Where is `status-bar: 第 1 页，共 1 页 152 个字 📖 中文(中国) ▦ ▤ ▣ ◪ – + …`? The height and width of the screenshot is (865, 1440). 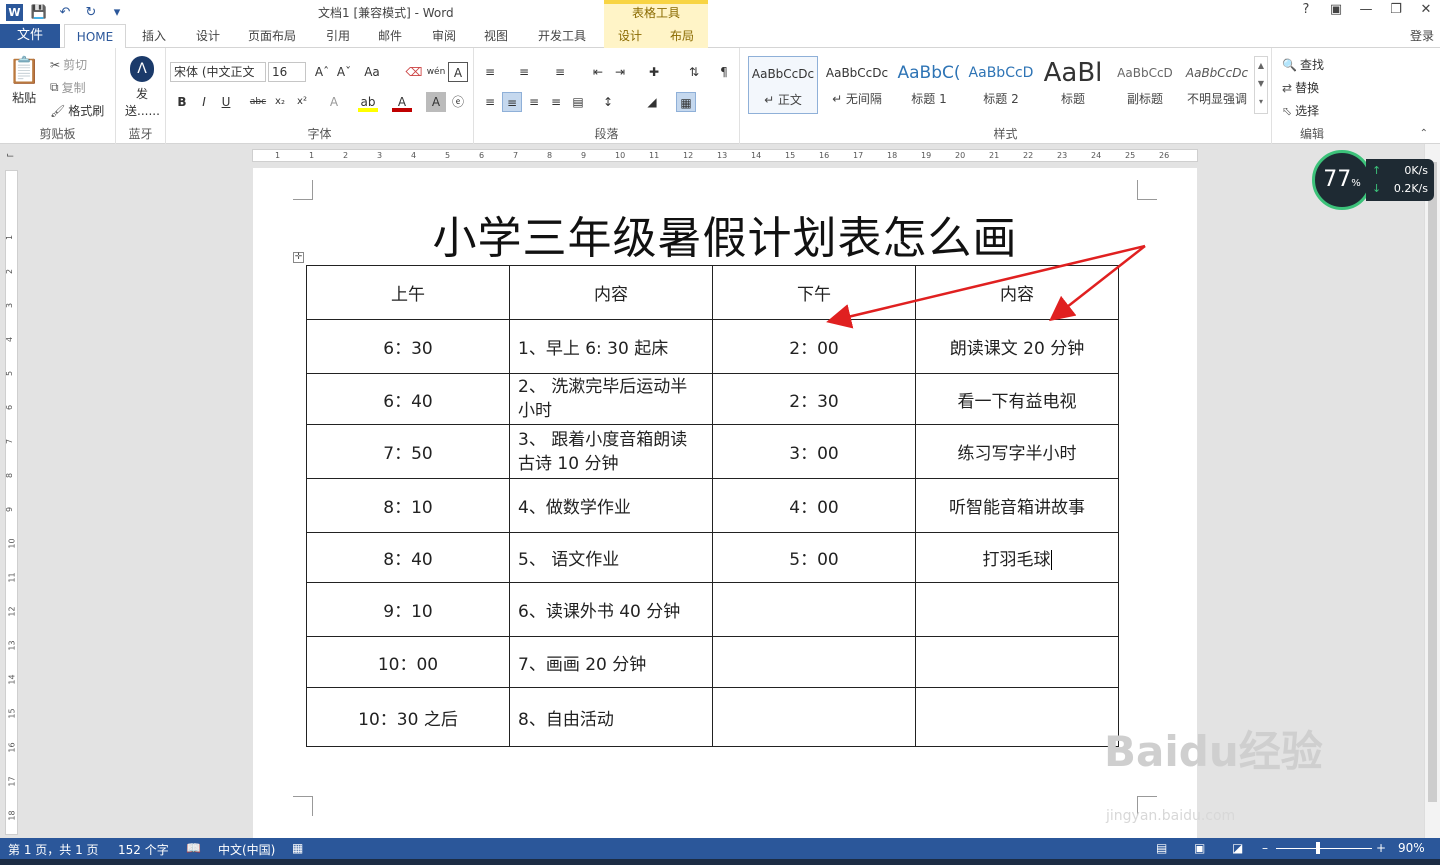
status-bar: 第 1 页，共 1 页 152 个字 📖 中文(中国) ▦ ▤ ▣ ◪ – + … is located at coordinates (720, 848).